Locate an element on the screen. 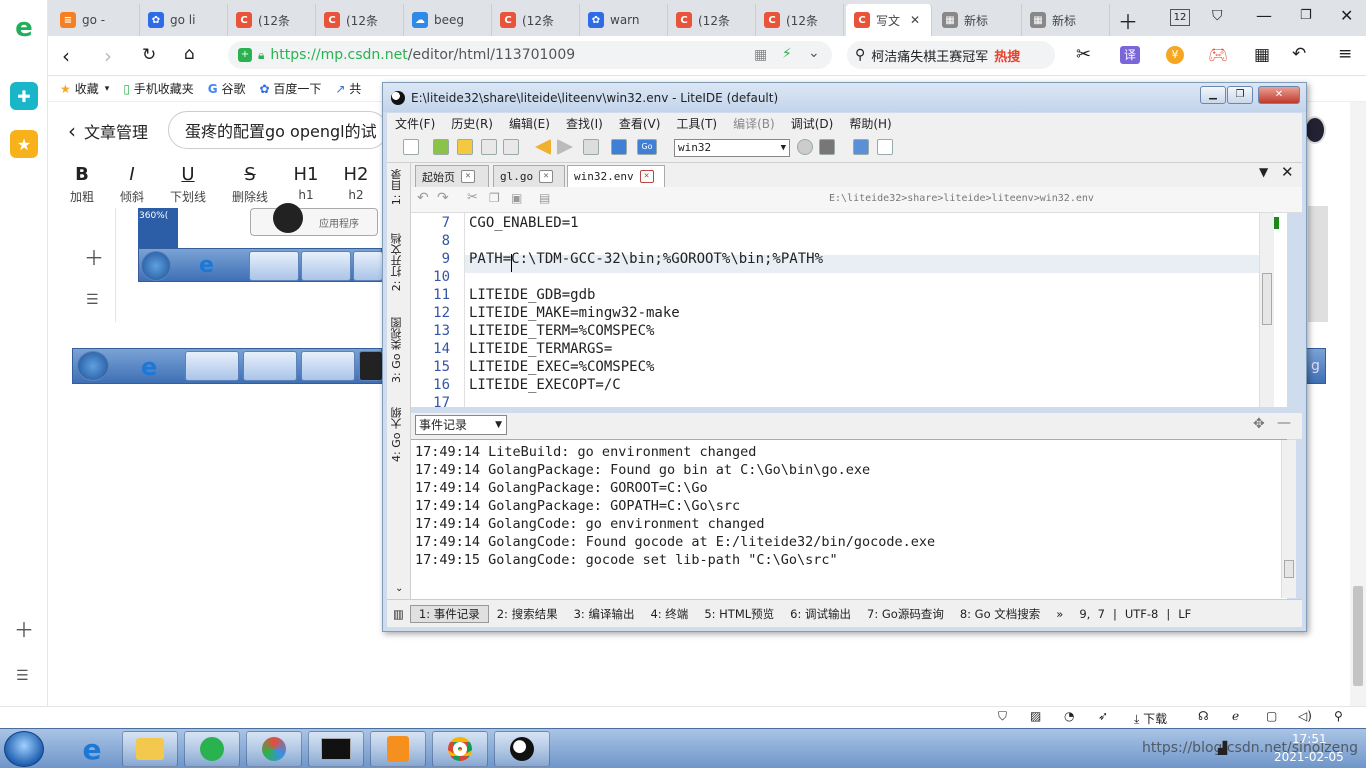 This screenshot has height=768, width=1366. env-edit-icon is located at coordinates (827, 147).